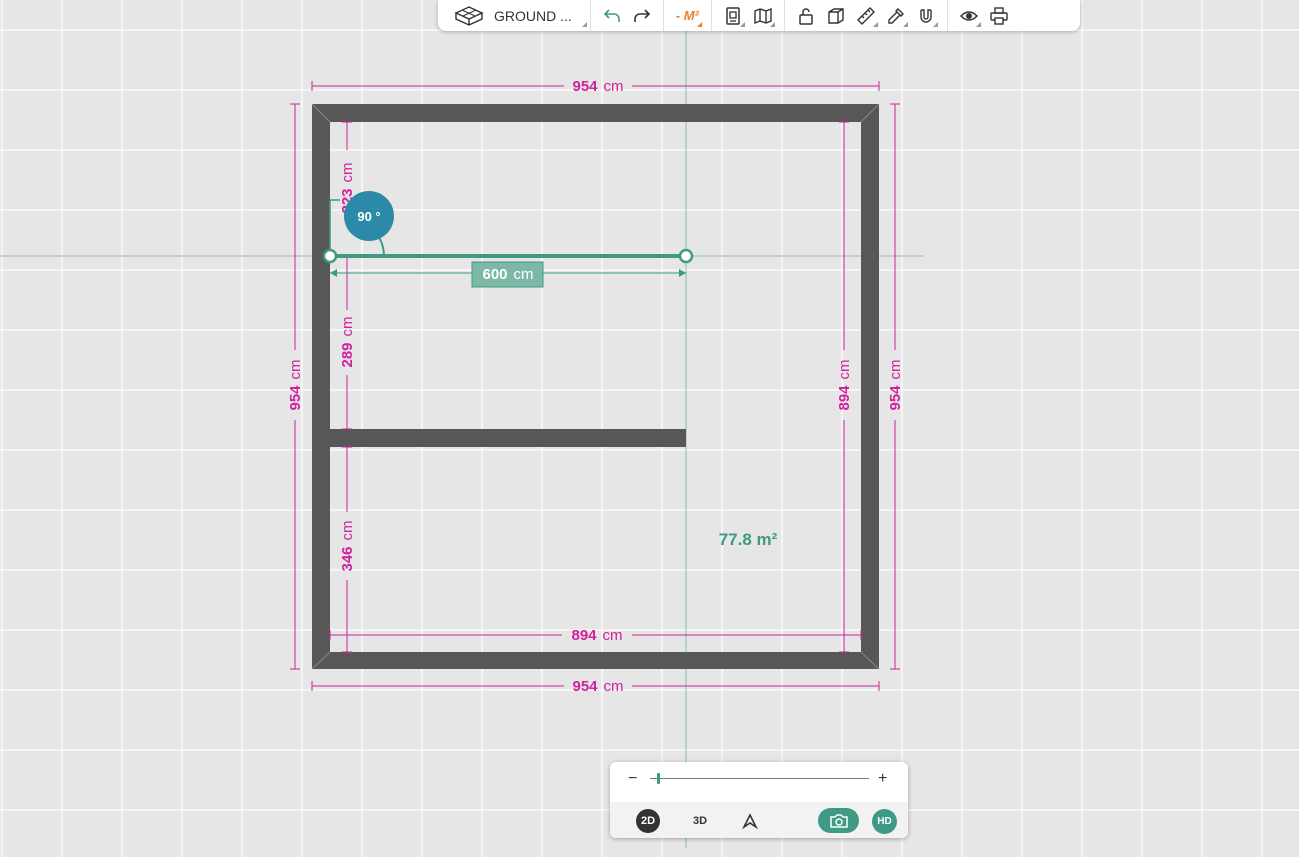 This screenshot has width=1299, height=857. What do you see at coordinates (759, 782) in the screenshot?
I see `zoom-bar: − +` at bounding box center [759, 782].